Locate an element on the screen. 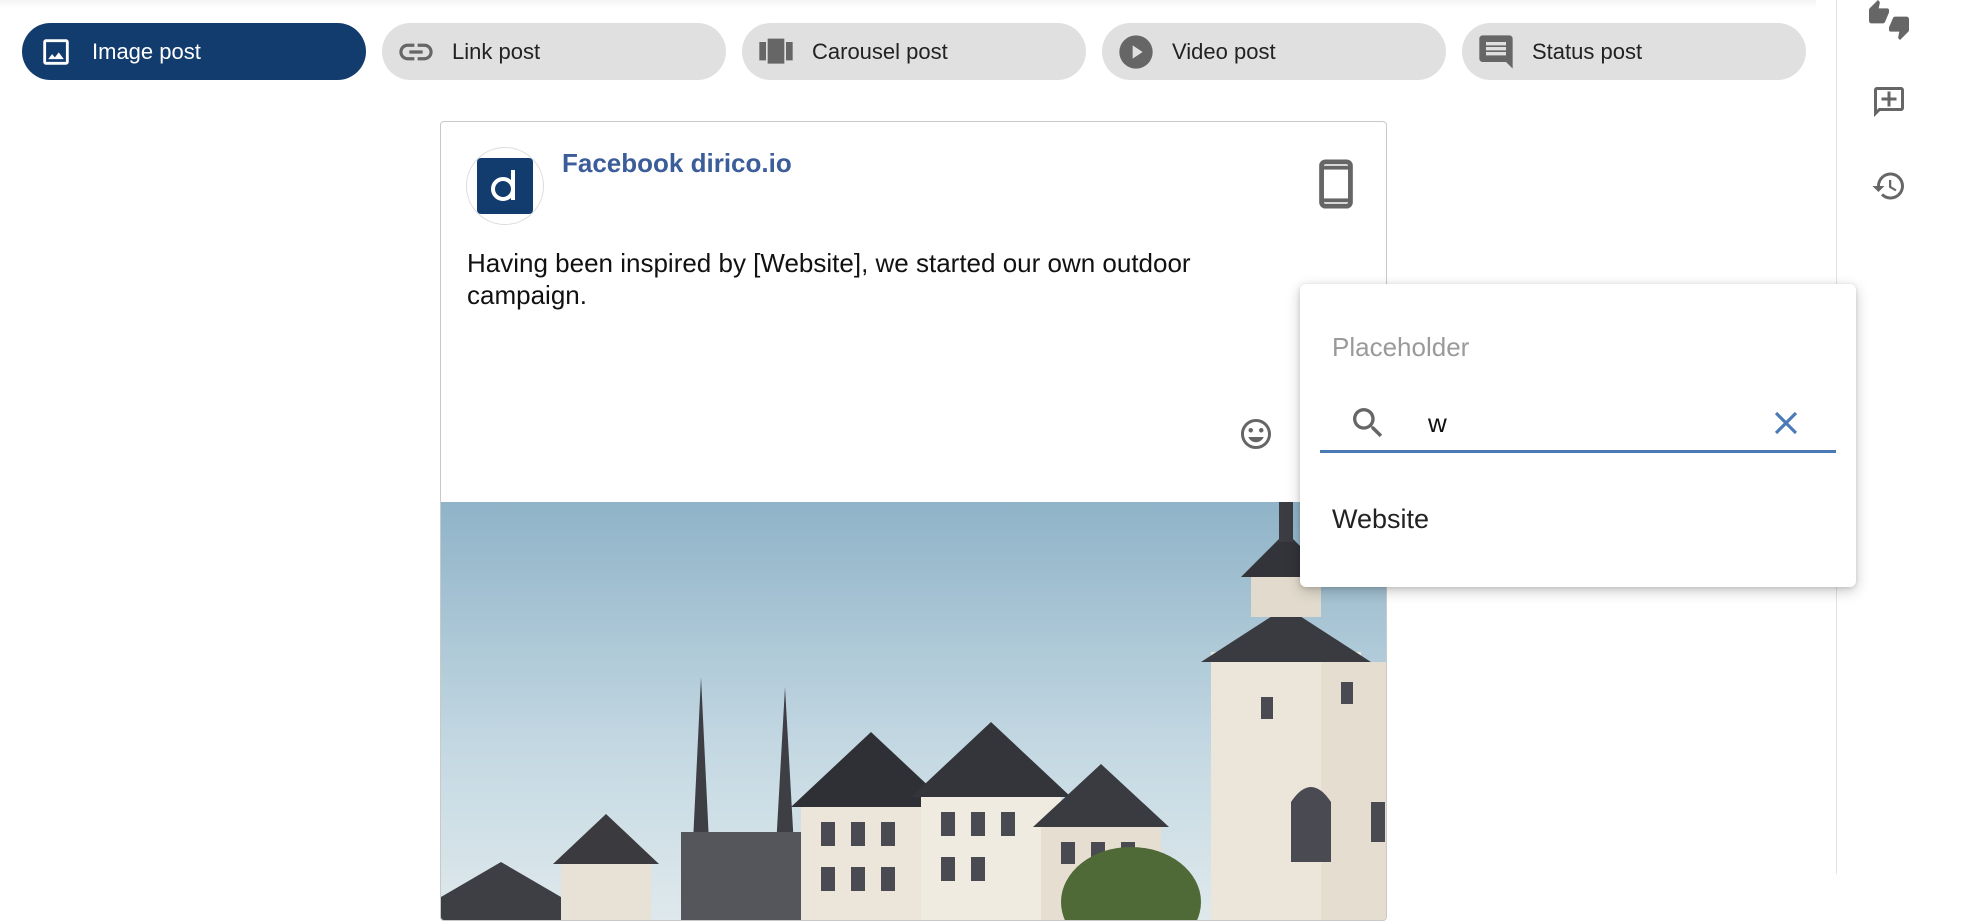  placeholder-dropdown: Placeholder Website is located at coordinates (1578, 435).